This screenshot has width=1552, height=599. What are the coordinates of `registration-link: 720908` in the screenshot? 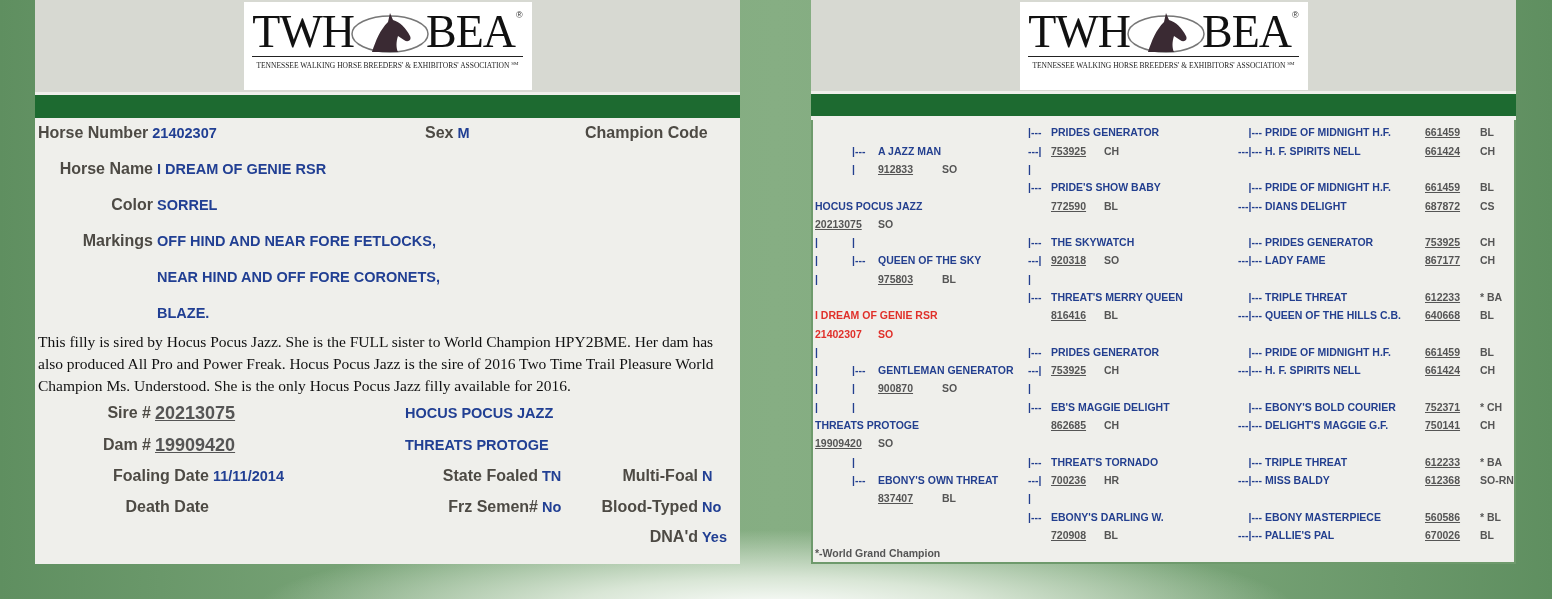 It's located at (1069, 534).